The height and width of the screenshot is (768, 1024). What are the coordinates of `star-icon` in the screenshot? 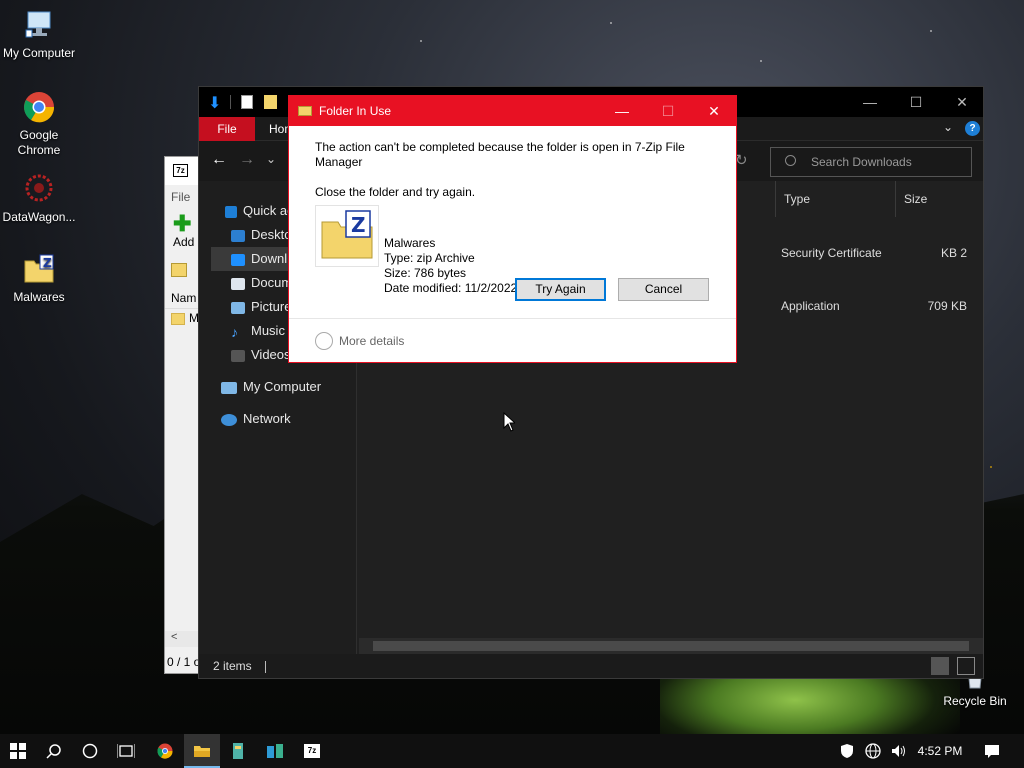 It's located at (231, 211).